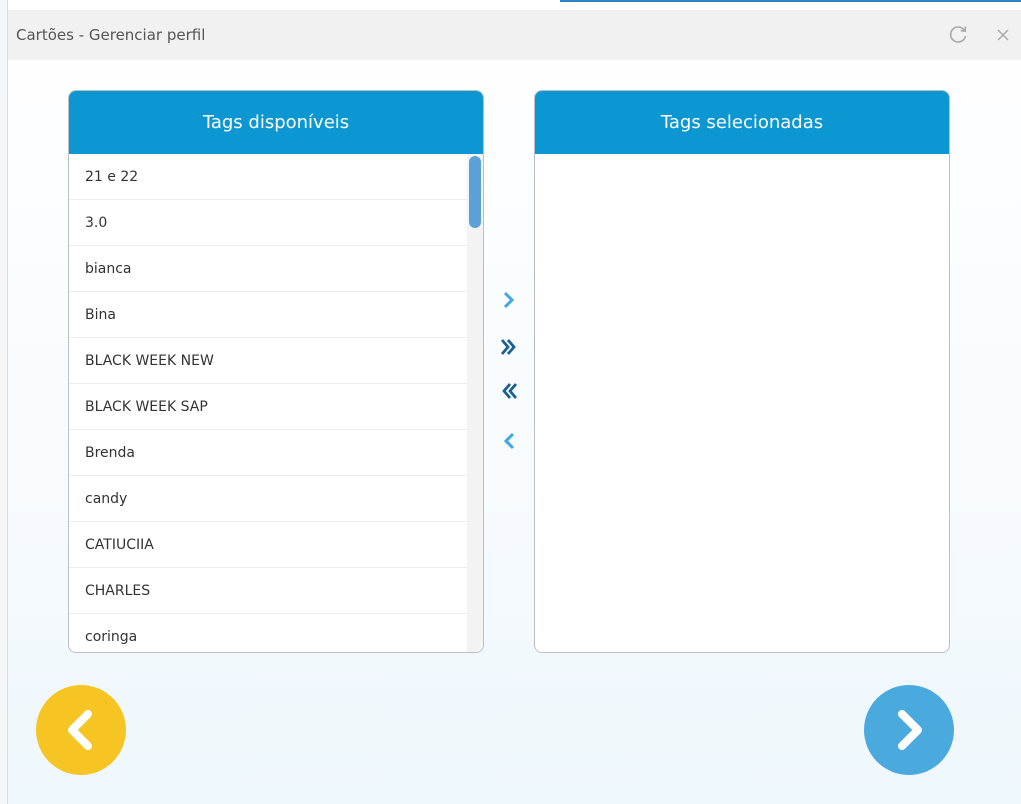  Describe the element at coordinates (514, 35) in the screenshot. I see `dialog-titlebar: Cartões - Gerenciar perfil` at that location.